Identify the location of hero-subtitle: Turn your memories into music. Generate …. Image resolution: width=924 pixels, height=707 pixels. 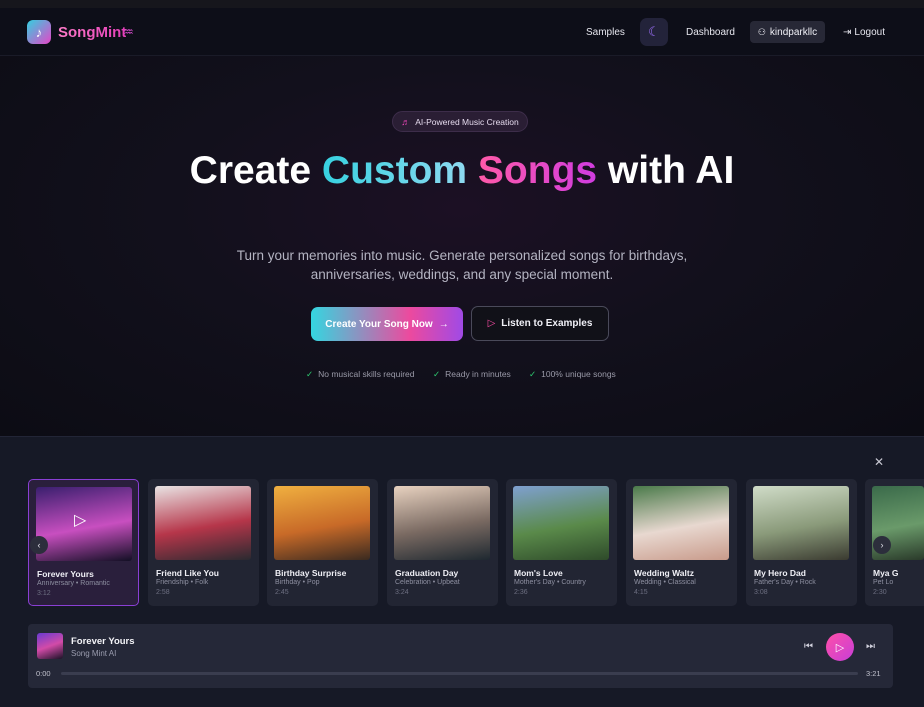
(462, 265).